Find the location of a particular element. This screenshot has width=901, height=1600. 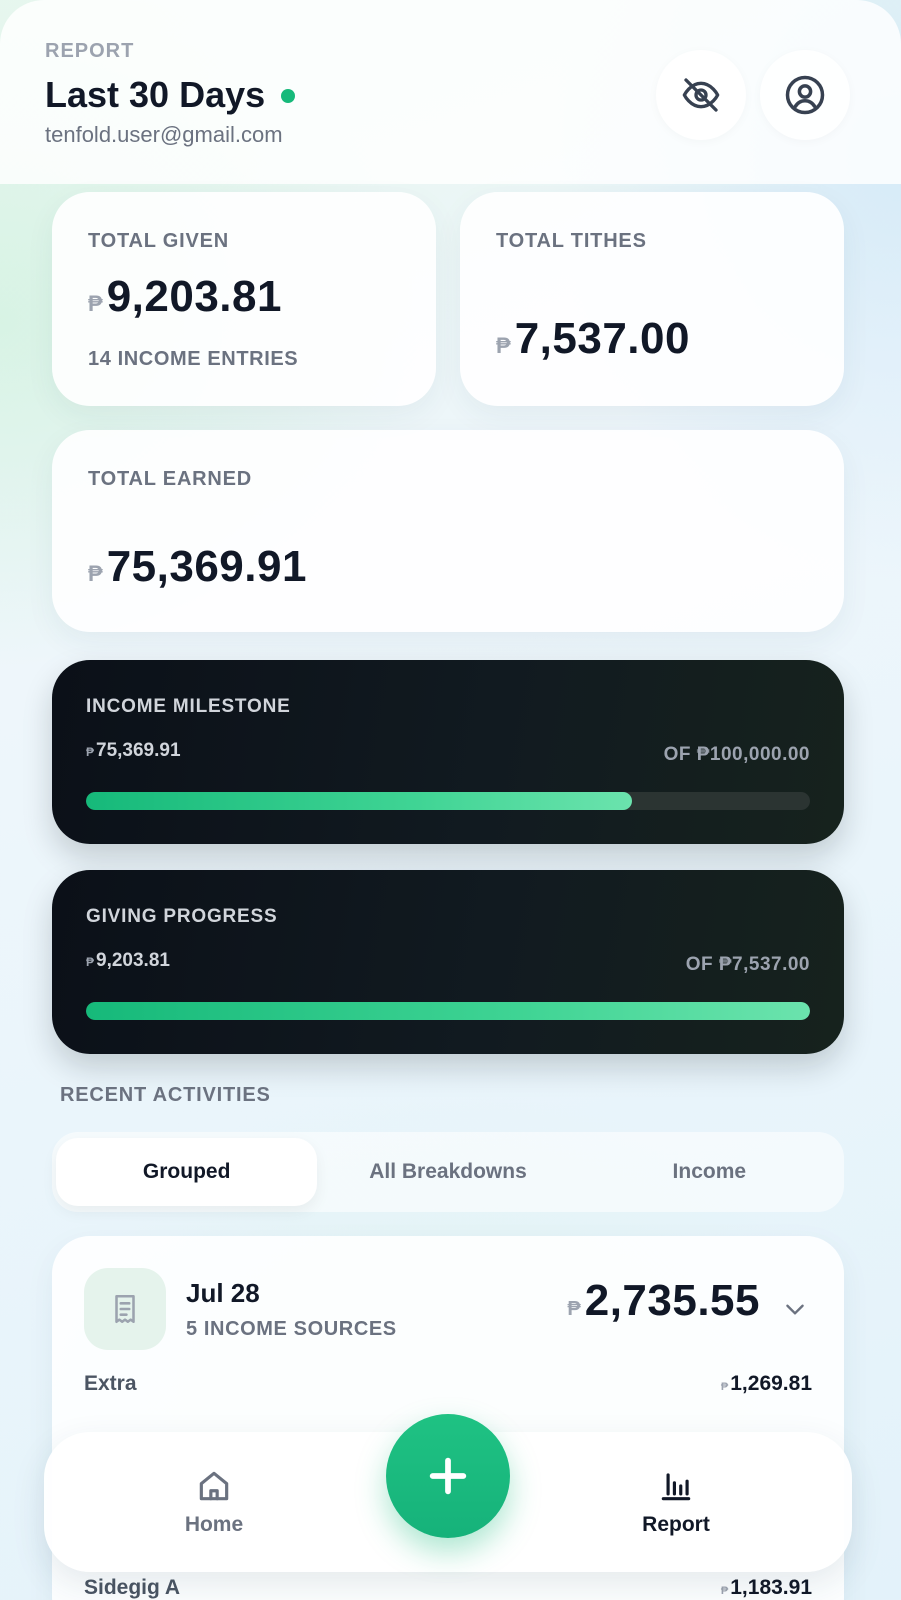

eye-off-icon is located at coordinates (701, 95).